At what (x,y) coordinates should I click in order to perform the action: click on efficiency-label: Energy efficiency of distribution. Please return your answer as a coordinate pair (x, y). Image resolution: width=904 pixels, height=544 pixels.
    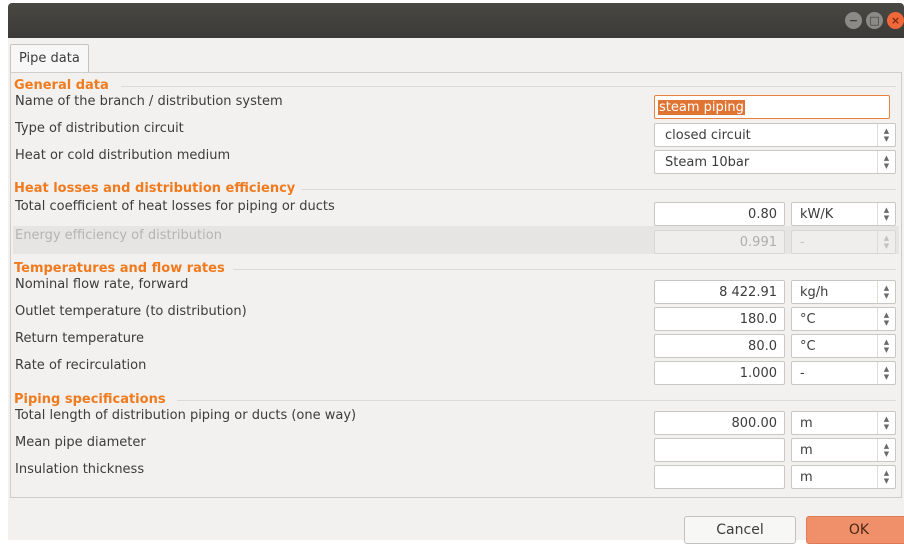
    Looking at the image, I should click on (118, 235).